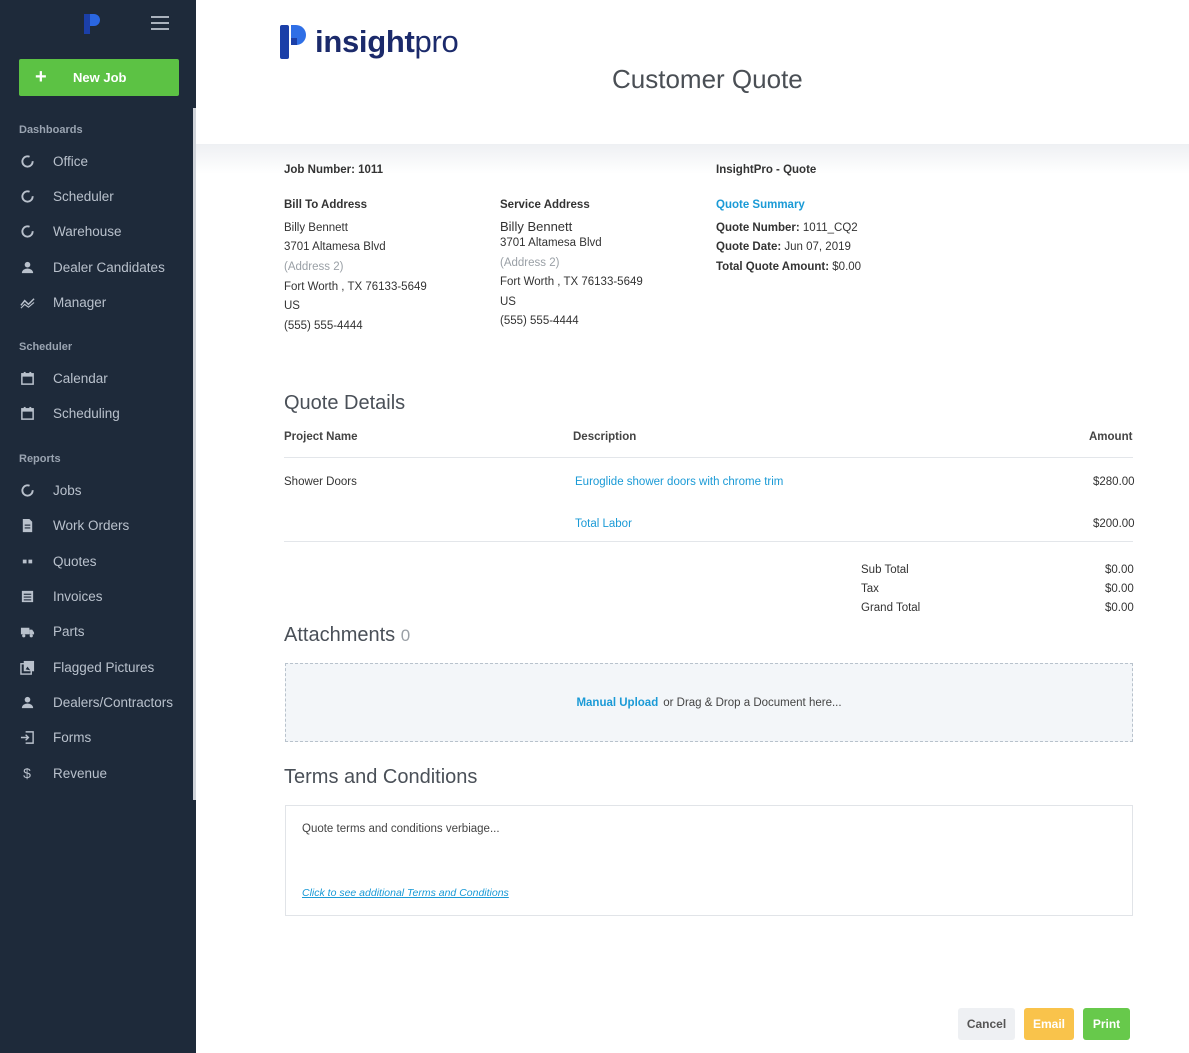  I want to click on row-project: Shower Doors, so click(320, 482).